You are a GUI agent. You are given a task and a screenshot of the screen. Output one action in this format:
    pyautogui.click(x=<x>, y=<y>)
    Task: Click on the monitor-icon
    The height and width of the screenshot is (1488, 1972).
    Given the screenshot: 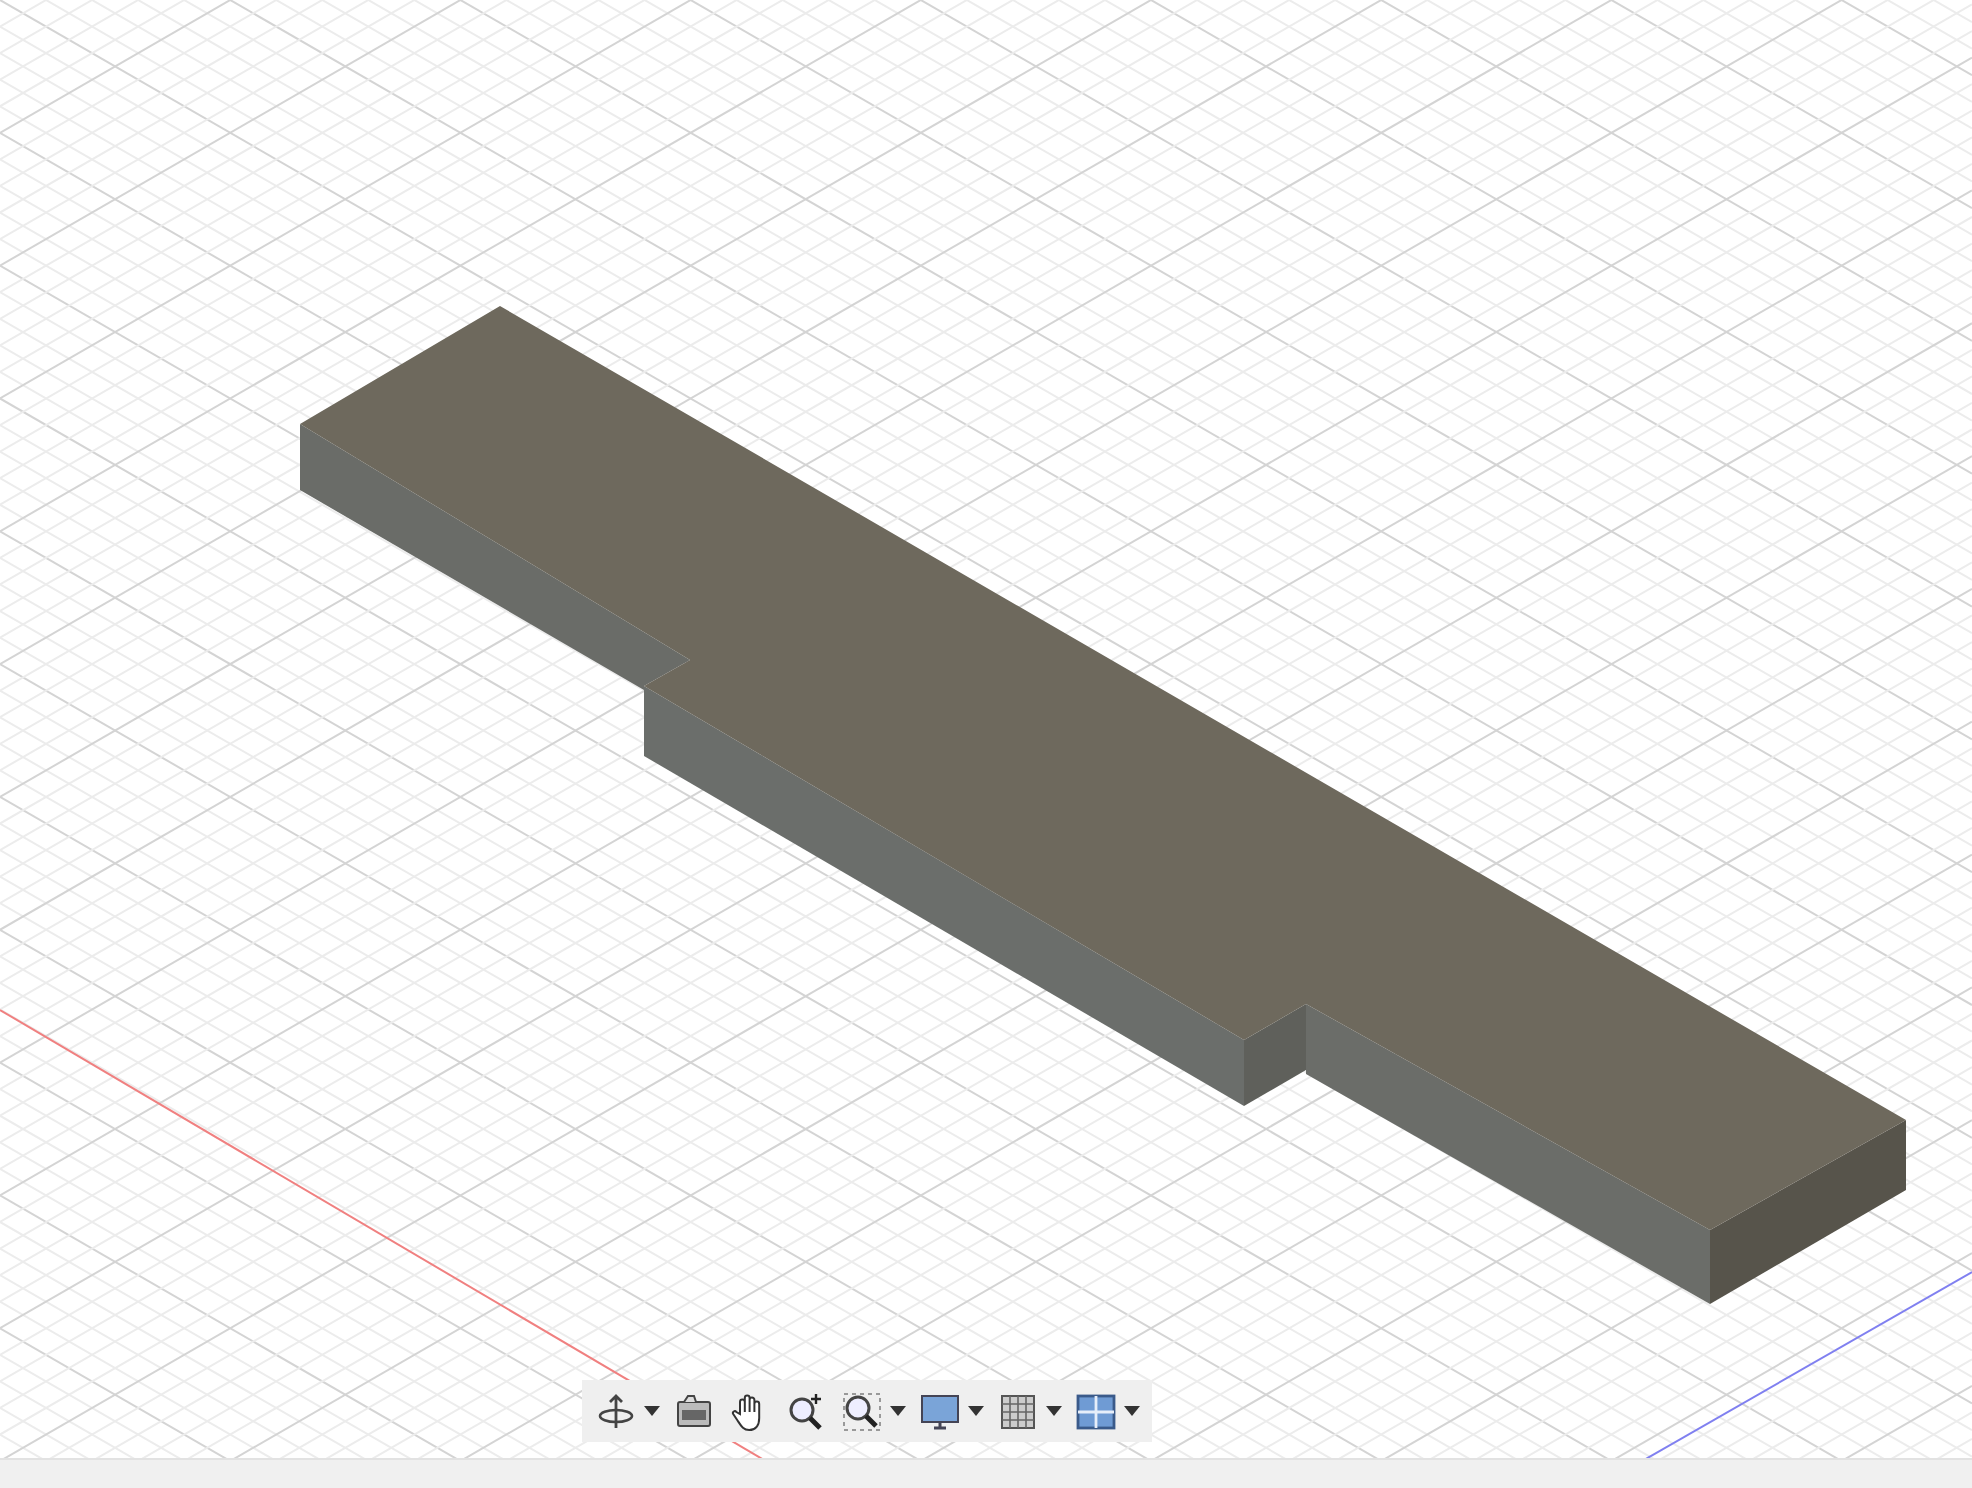 What is the action you would take?
    pyautogui.click(x=940, y=1411)
    